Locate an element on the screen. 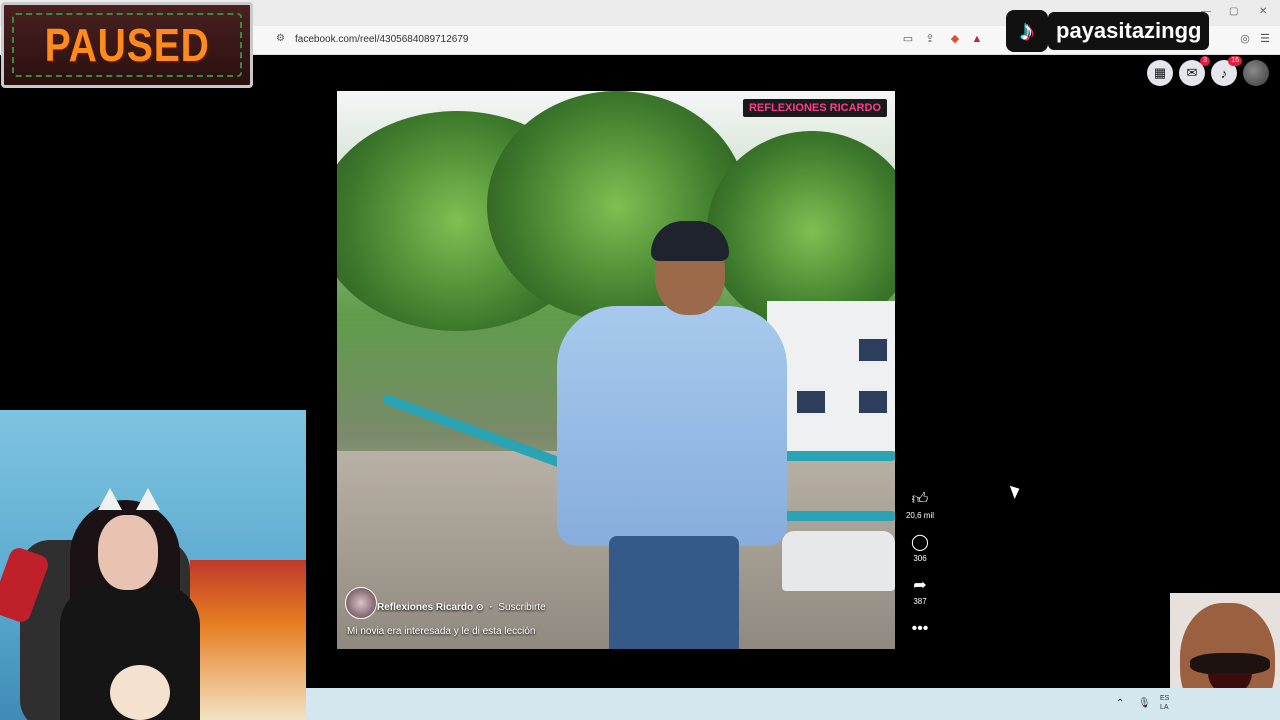 The width and height of the screenshot is (1280, 720). tray-chevron-up-icon: ⌃ is located at coordinates (1120, 703).